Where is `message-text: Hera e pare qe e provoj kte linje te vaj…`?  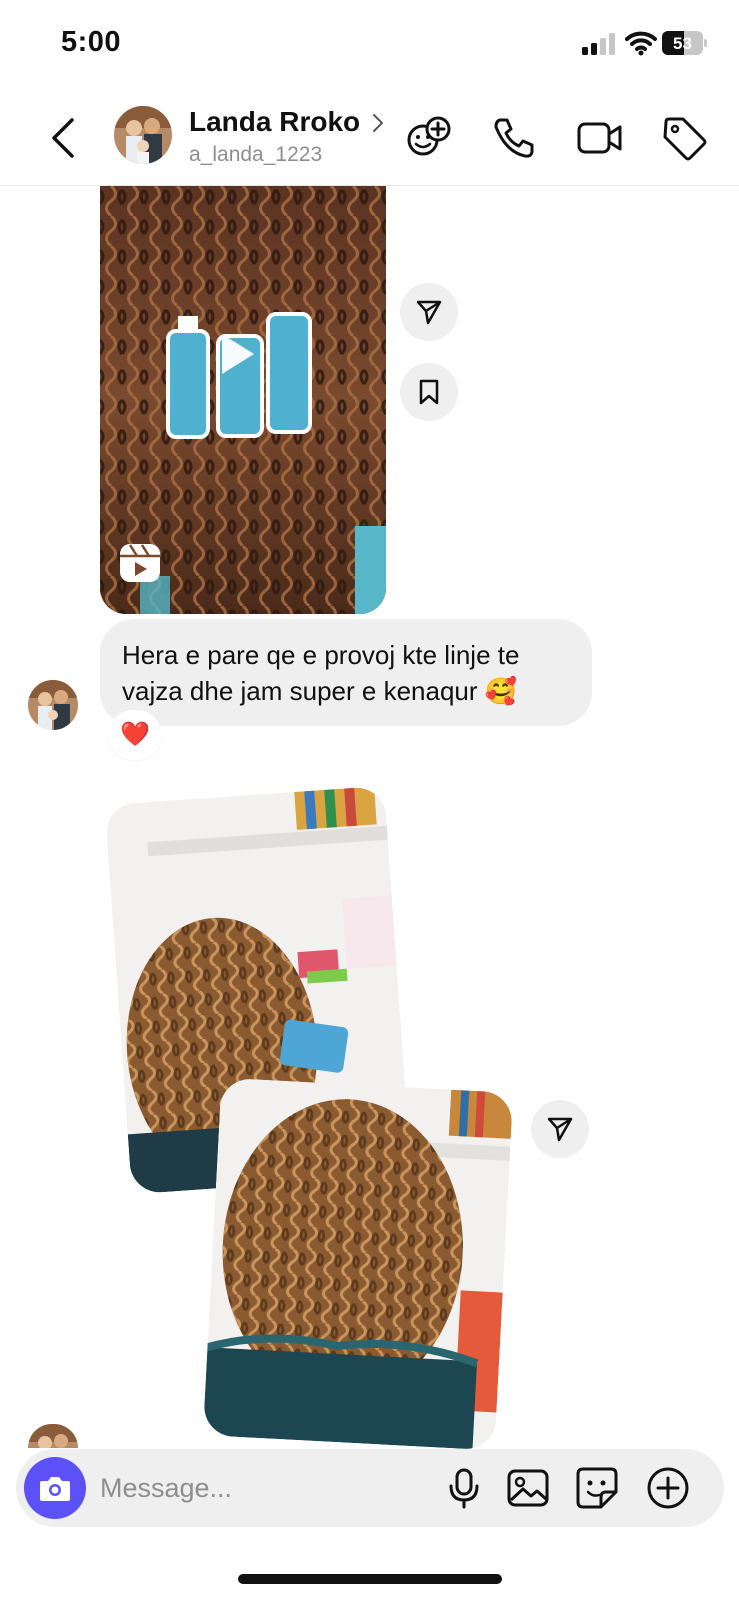
message-text: Hera e pare qe e provoj kte linje te vaj… is located at coordinates (321, 673).